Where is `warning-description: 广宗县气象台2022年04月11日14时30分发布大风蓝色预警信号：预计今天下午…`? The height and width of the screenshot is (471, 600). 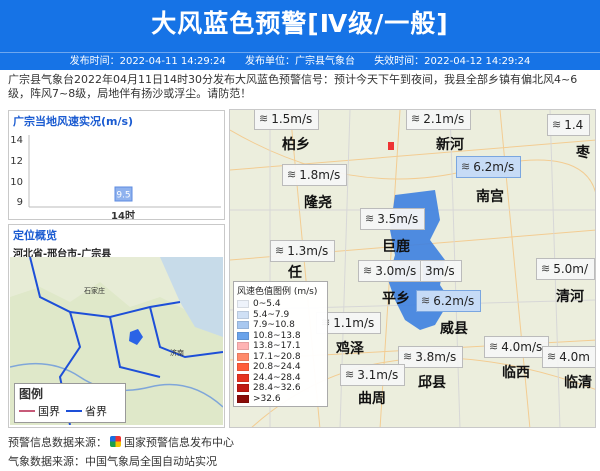
warning-description: 广宗县气象台2022年04月11日14时30分发布大风蓝色预警信号：预计今天下午… is located at coordinates (293, 86).